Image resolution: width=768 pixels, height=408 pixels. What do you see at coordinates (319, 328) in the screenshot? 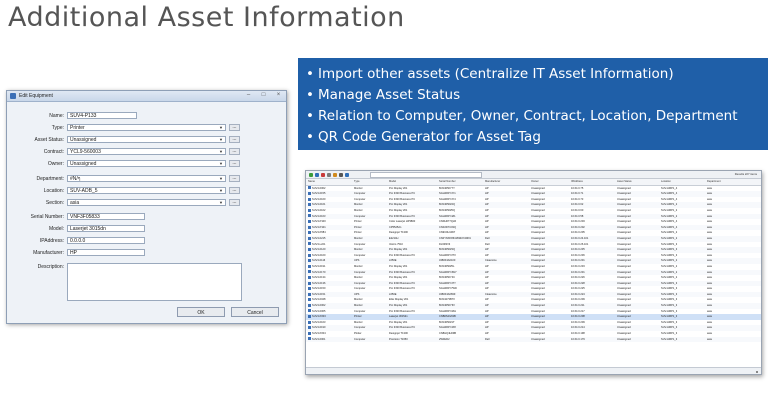
I see `asset-name: SUV4-0190` at bounding box center [319, 328].